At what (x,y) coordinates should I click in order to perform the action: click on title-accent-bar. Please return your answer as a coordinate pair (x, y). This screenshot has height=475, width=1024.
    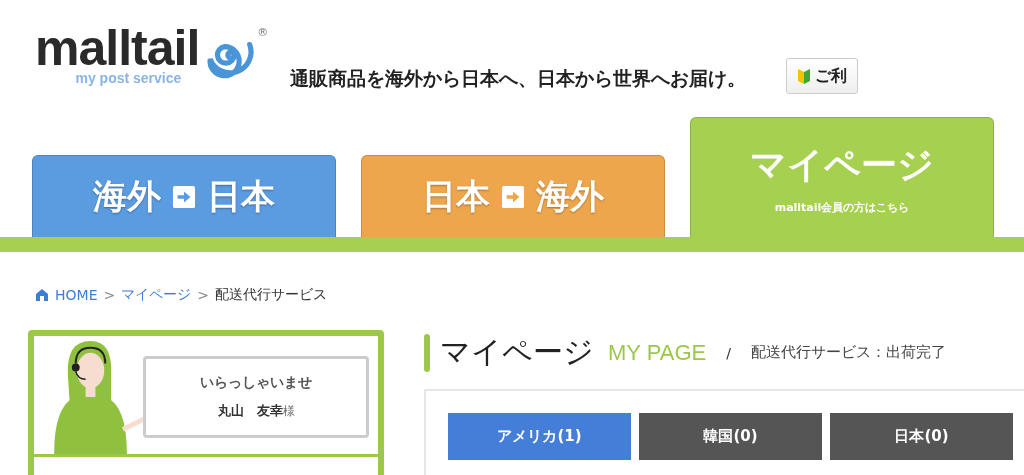
    Looking at the image, I should click on (427, 352).